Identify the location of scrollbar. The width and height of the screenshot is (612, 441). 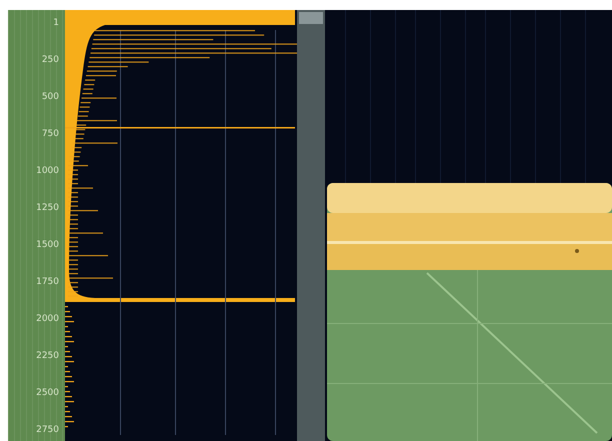
(311, 225).